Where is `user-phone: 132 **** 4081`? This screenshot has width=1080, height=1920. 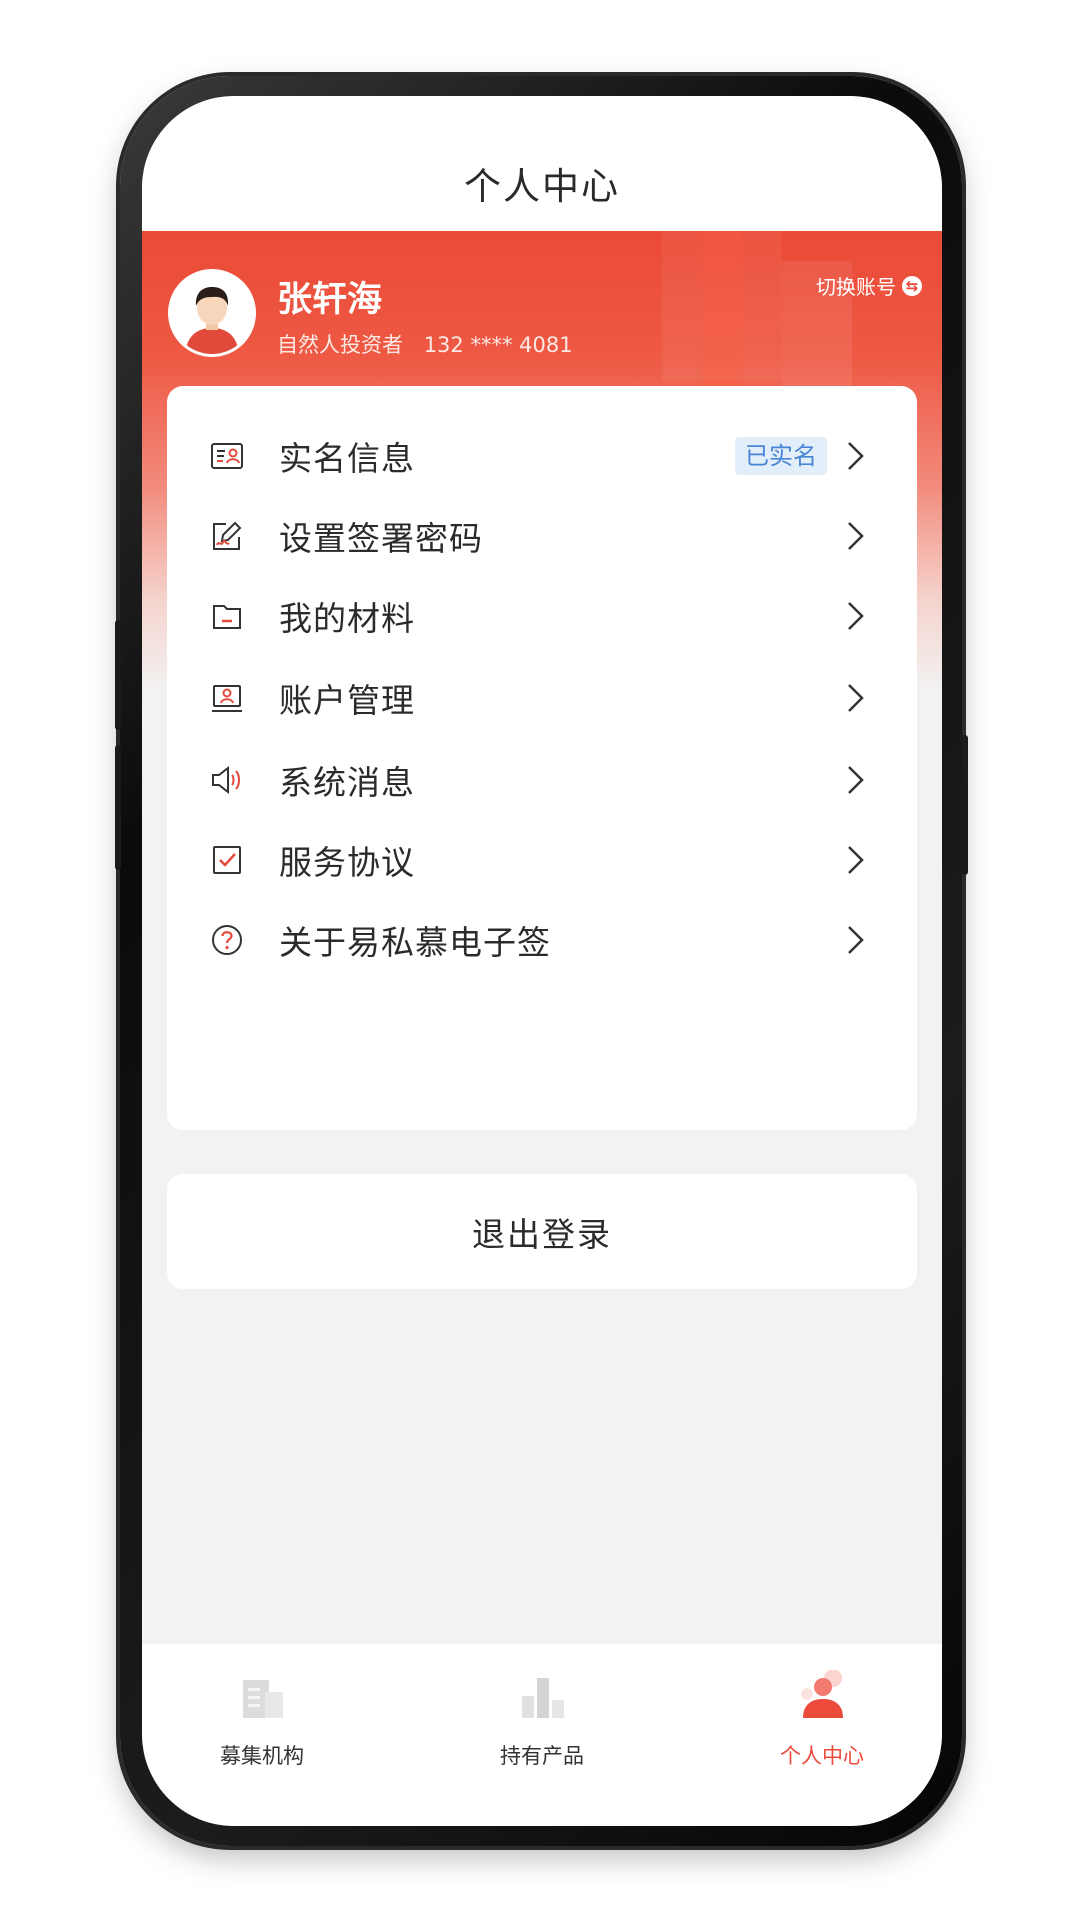
user-phone: 132 **** 4081 is located at coordinates (498, 345).